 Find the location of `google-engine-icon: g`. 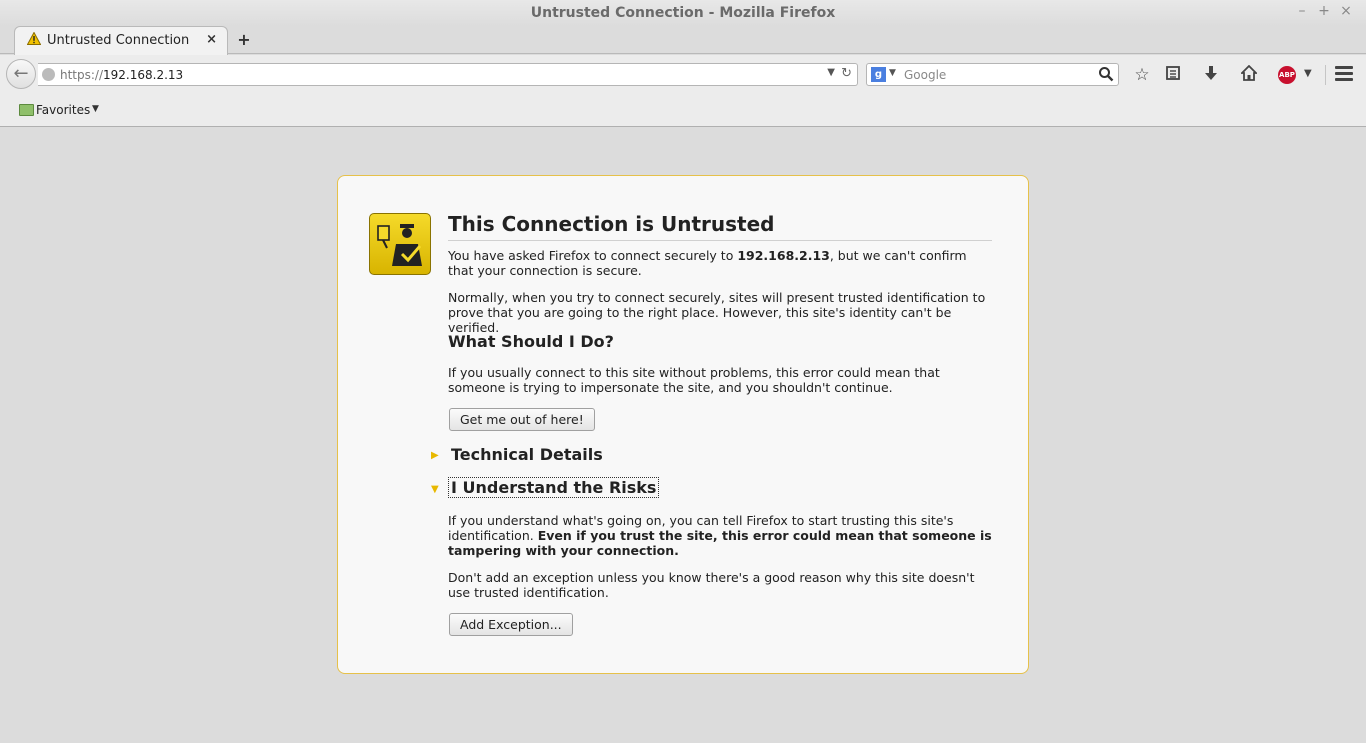

google-engine-icon: g is located at coordinates (878, 74).